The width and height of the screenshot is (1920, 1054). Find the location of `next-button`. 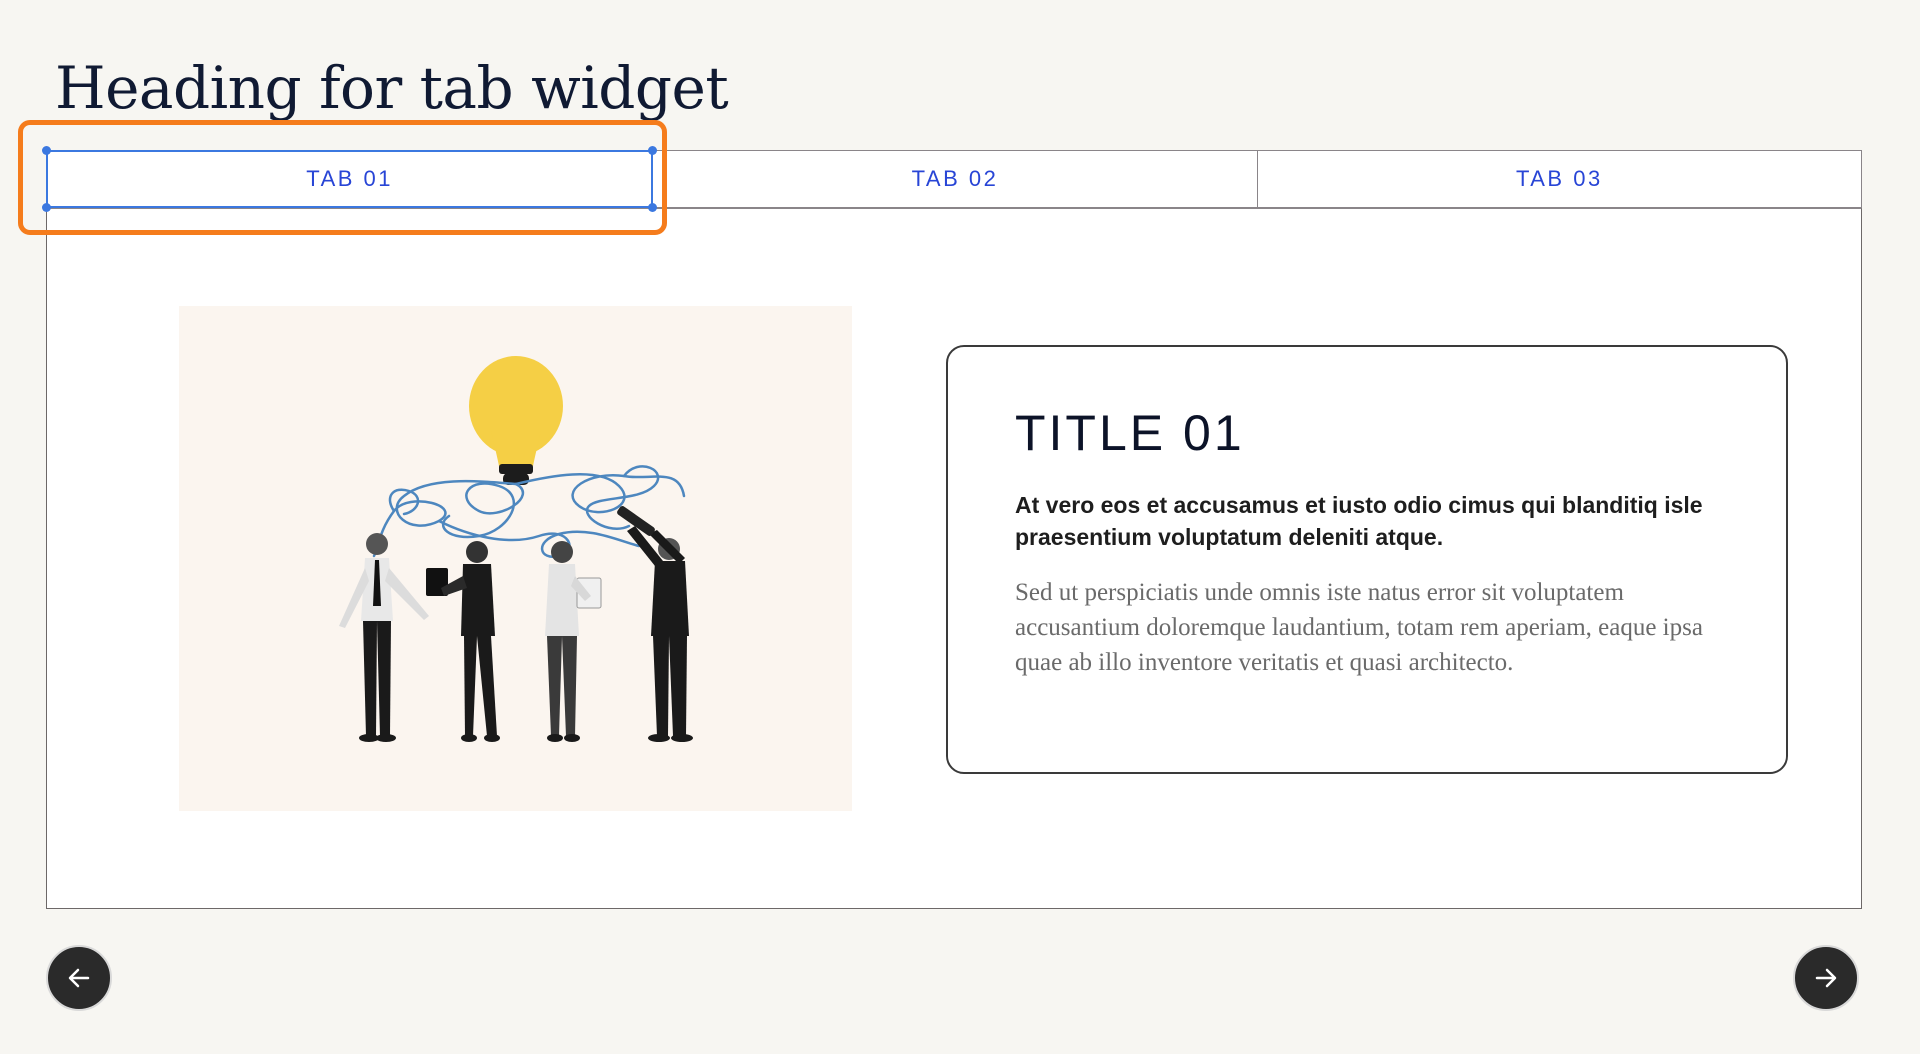

next-button is located at coordinates (1826, 978).